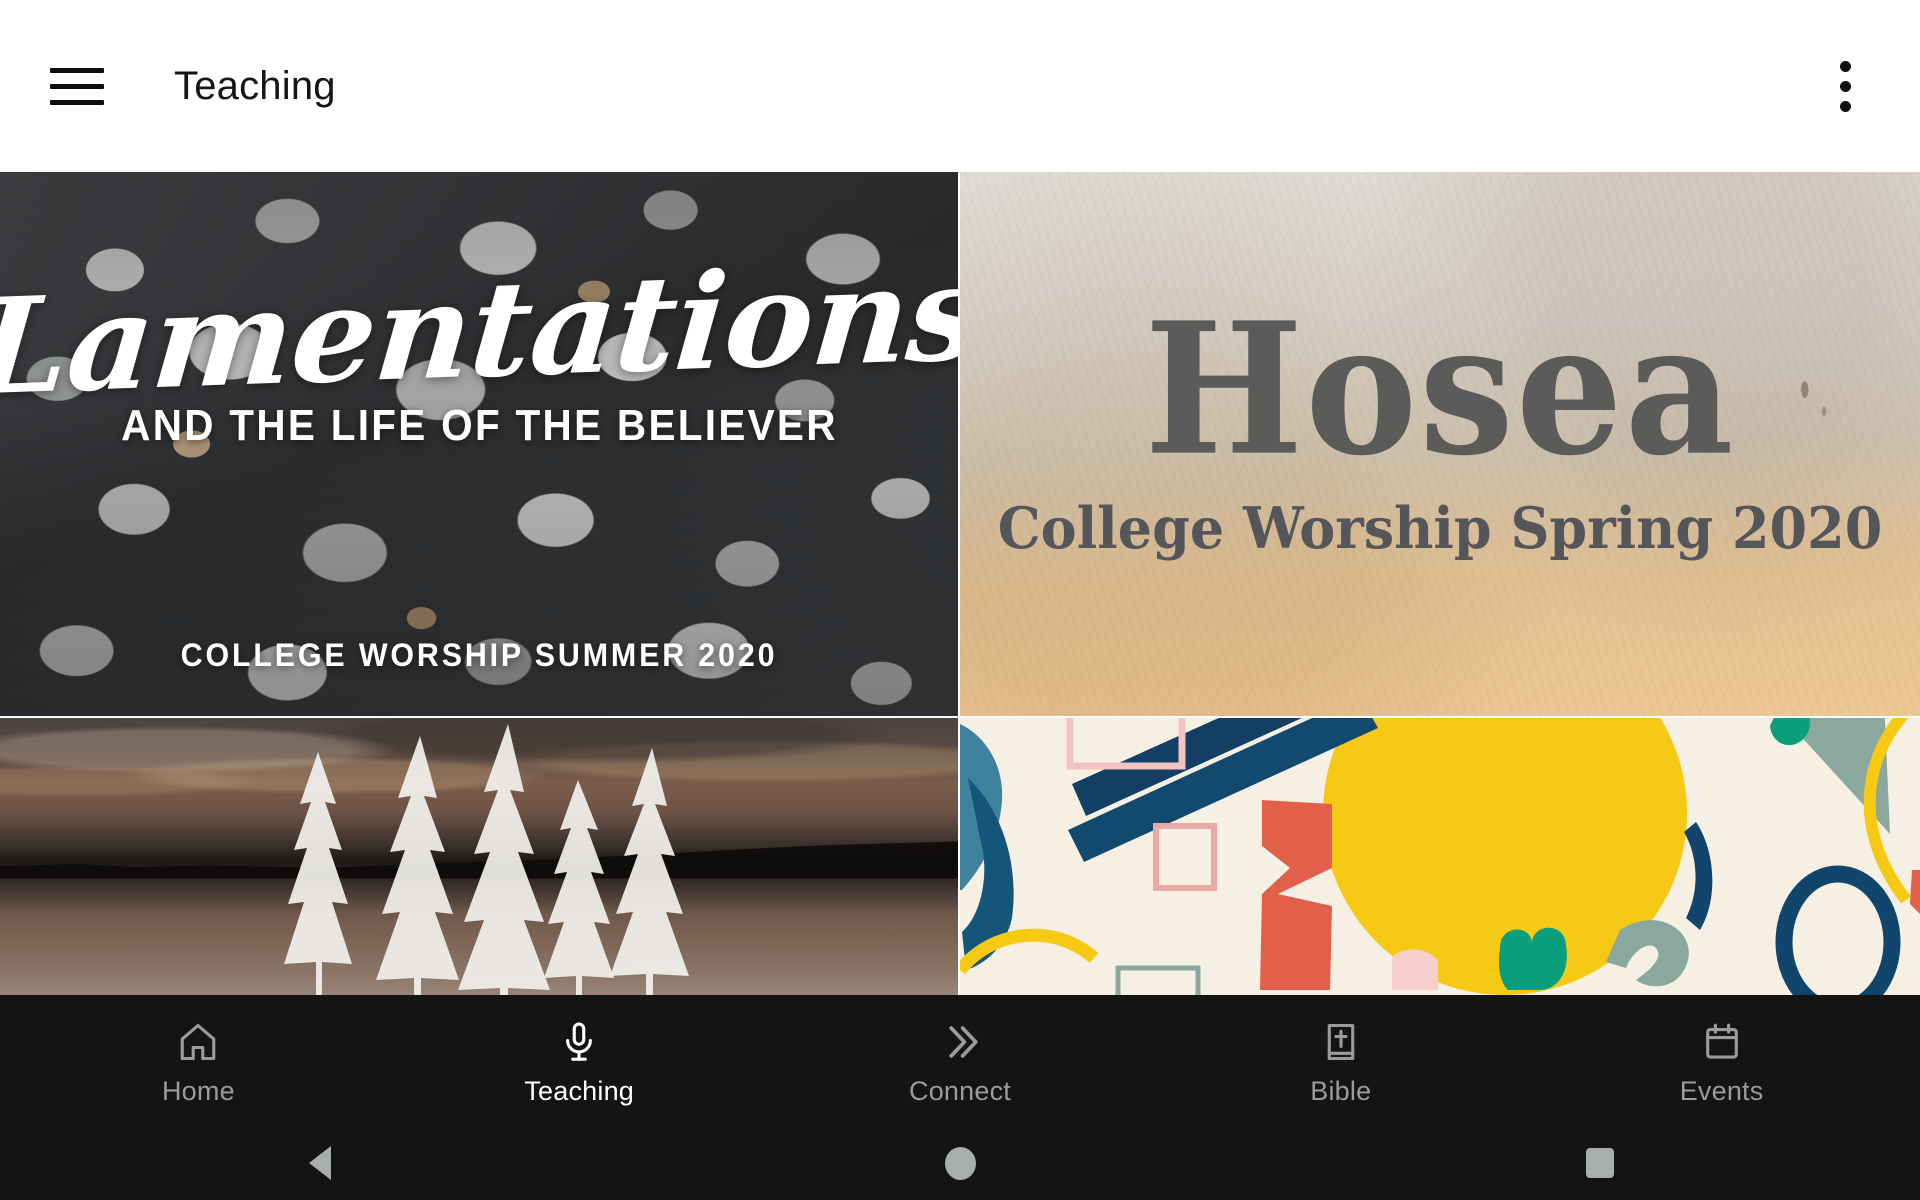 The height and width of the screenshot is (1200, 1920). I want to click on series-subtitle: College Worship Spring 2020, so click(1440, 527).